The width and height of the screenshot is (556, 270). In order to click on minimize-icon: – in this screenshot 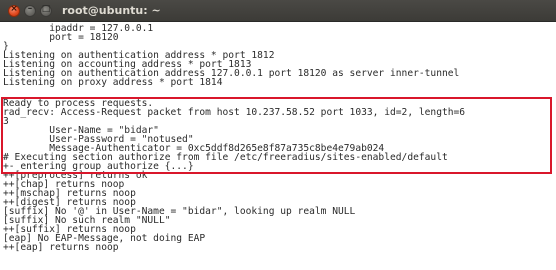, I will do `click(30, 9)`.